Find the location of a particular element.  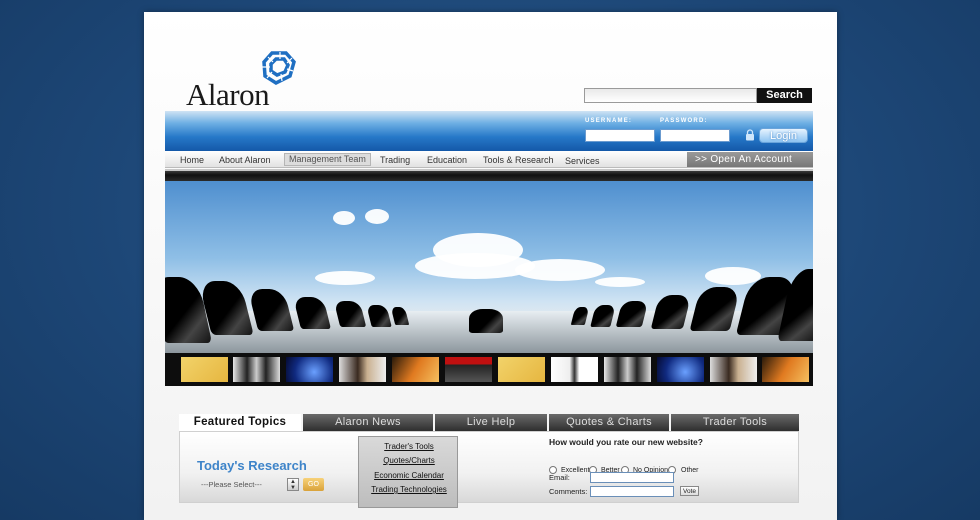

nav-home: Home is located at coordinates (192, 160).